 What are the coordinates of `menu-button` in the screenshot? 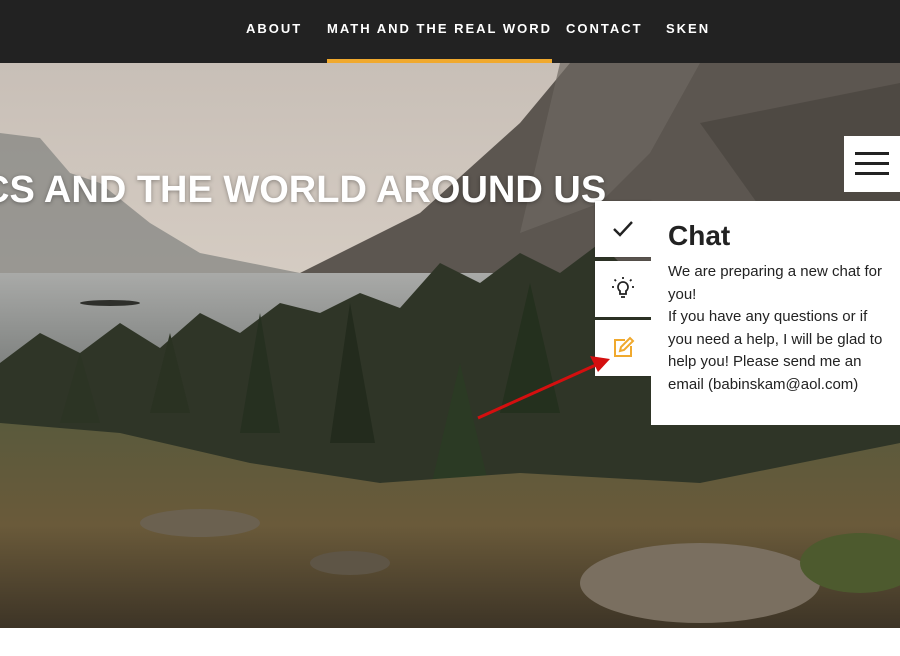 It's located at (872, 164).